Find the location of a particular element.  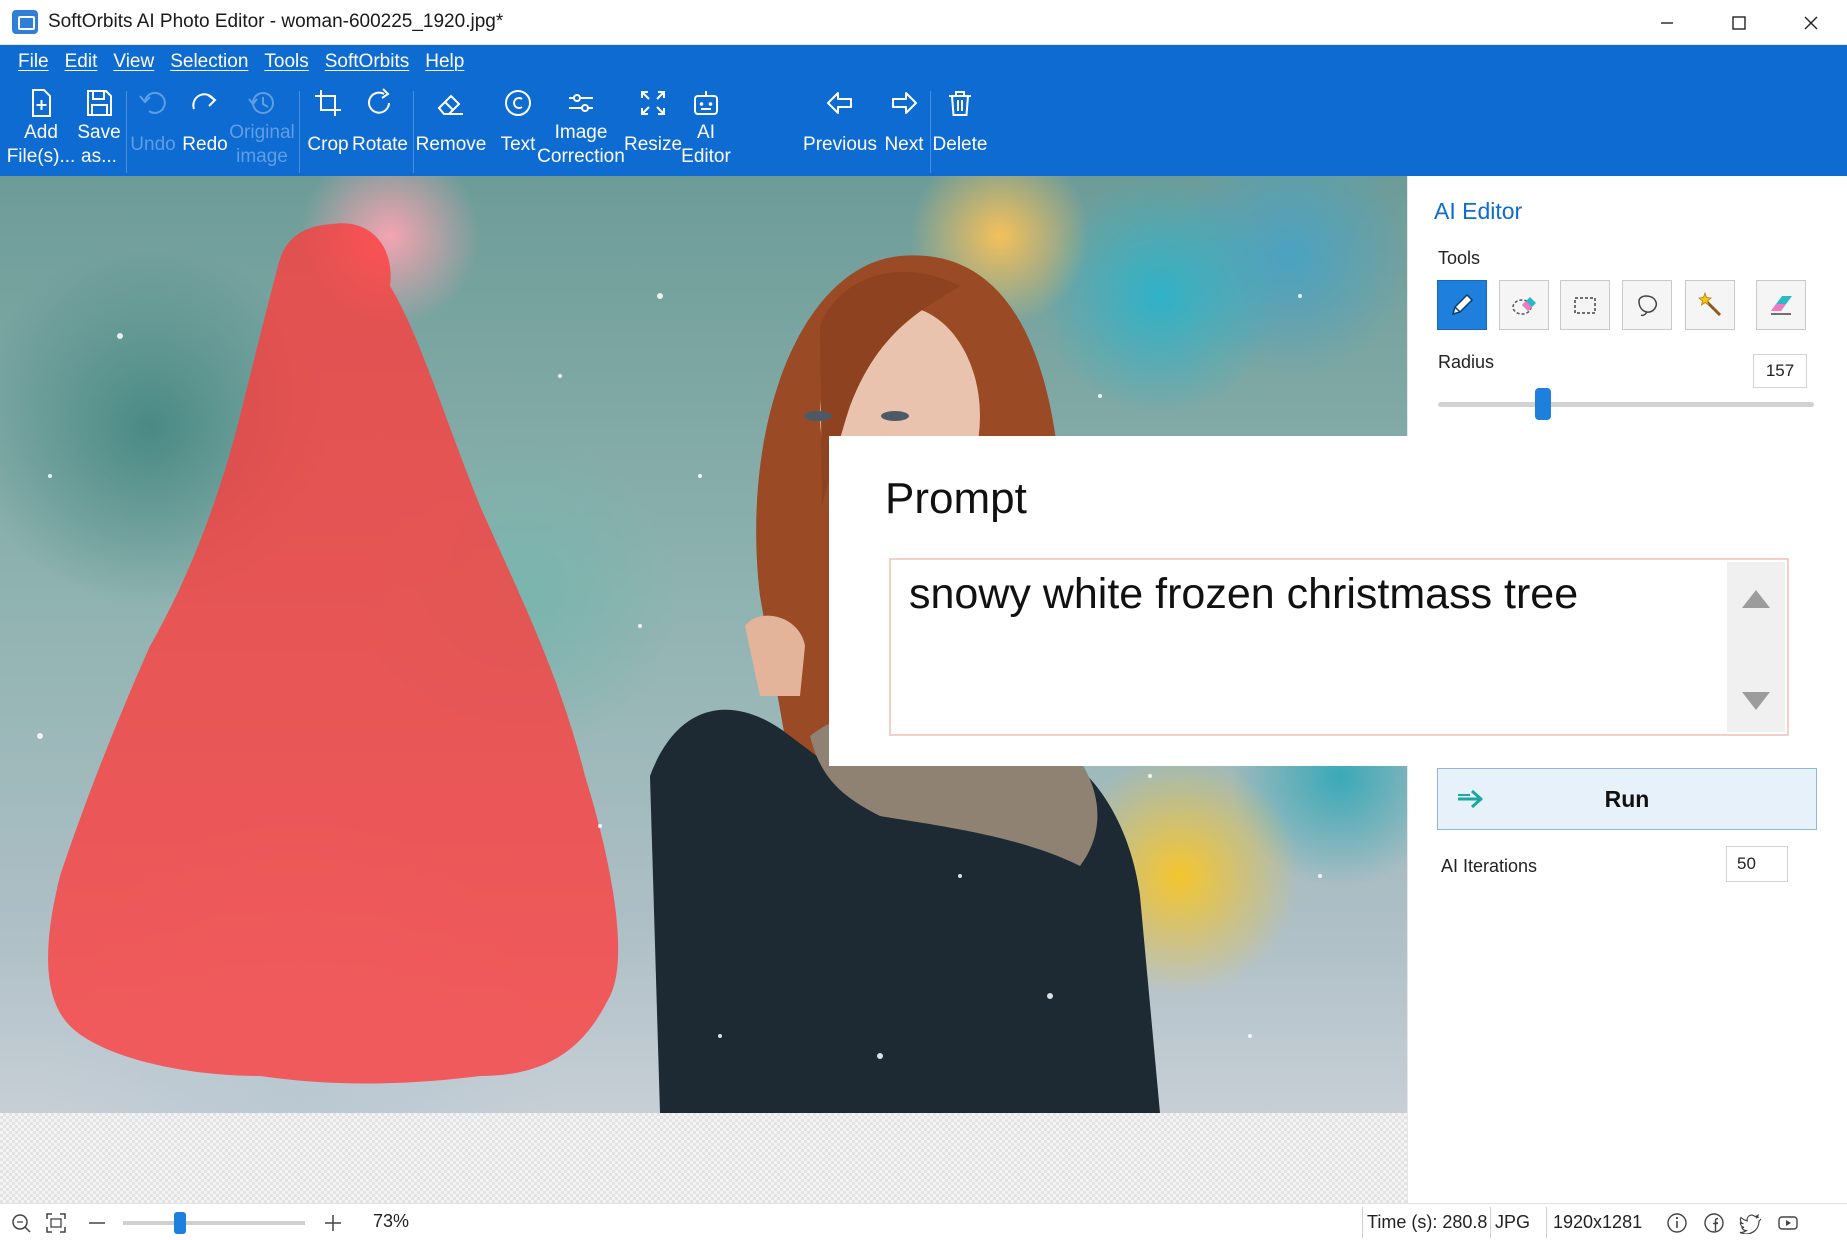

zoom-fit-button is located at coordinates (21, 1223).